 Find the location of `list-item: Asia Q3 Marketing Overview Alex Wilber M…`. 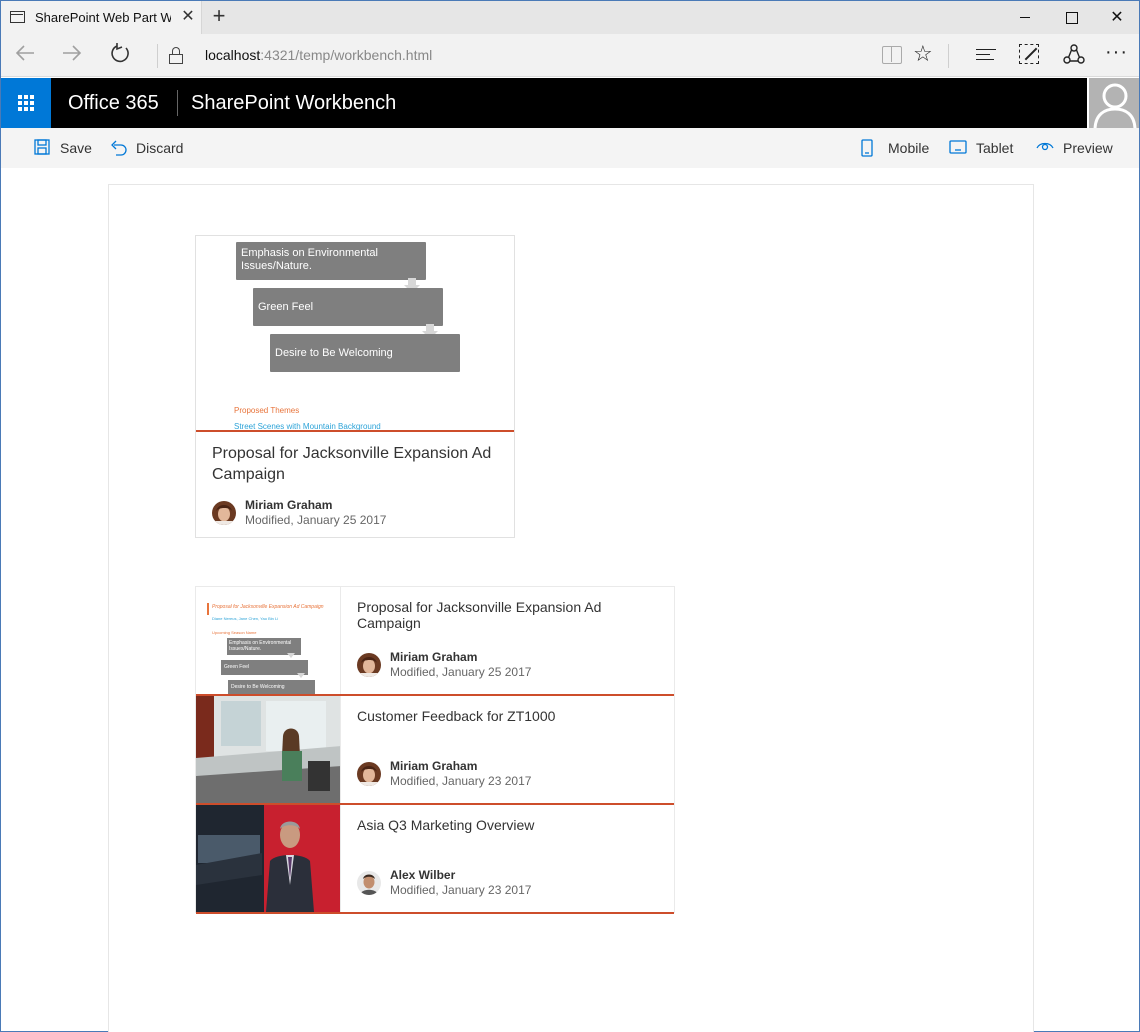

list-item: Asia Q3 Marketing Overview Alex Wilber M… is located at coordinates (435, 859).